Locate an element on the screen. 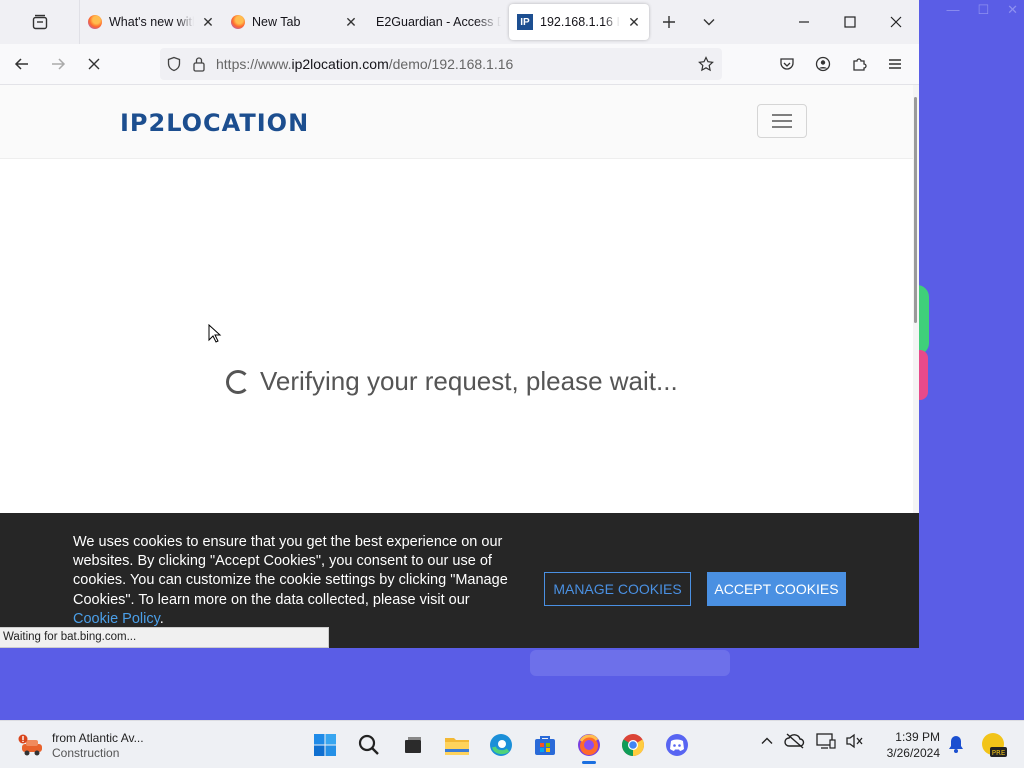 The width and height of the screenshot is (1024, 768). cookie-policy-link: Cookie Policy is located at coordinates (116, 619).